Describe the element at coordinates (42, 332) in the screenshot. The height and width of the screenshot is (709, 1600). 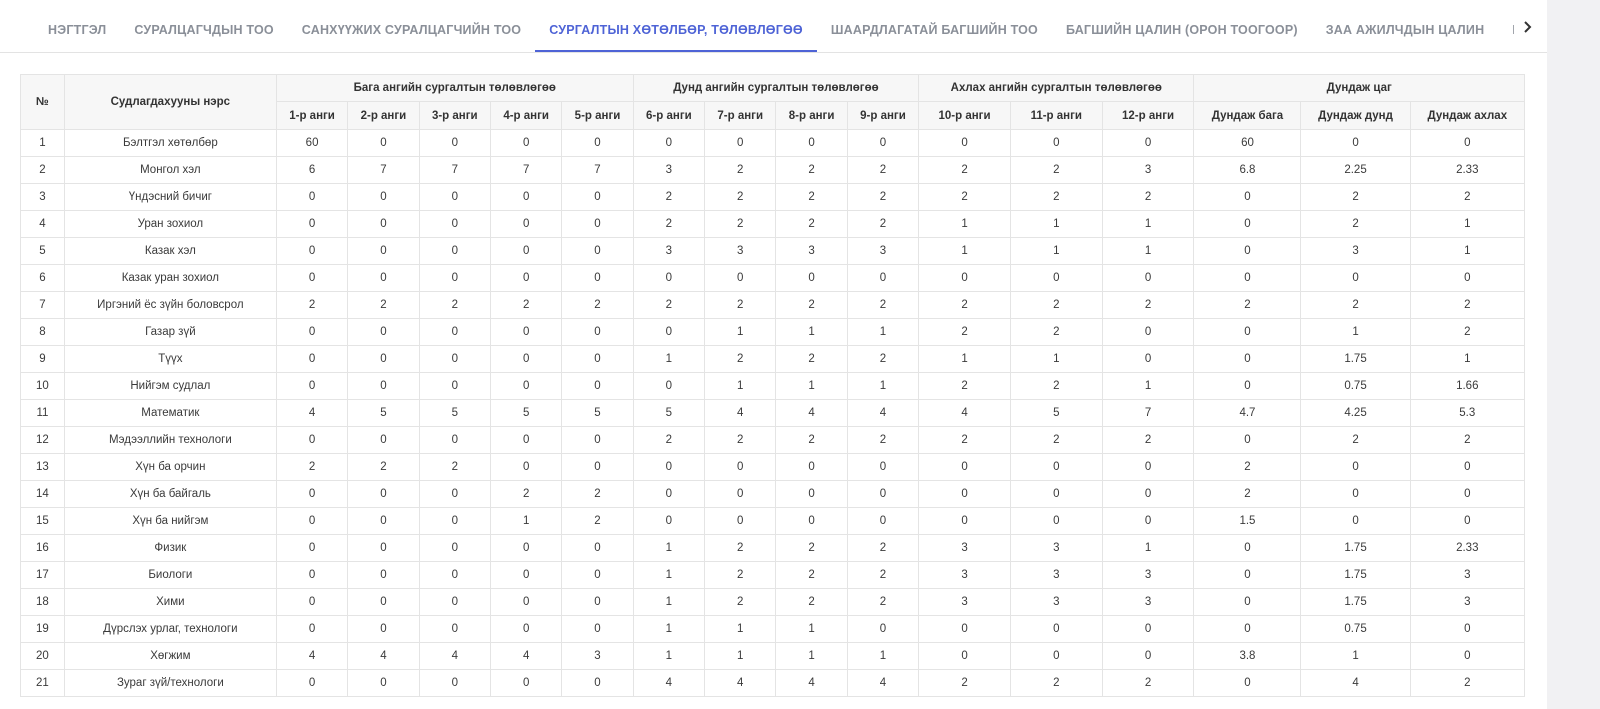
I see `row-number-cell: 8` at that location.